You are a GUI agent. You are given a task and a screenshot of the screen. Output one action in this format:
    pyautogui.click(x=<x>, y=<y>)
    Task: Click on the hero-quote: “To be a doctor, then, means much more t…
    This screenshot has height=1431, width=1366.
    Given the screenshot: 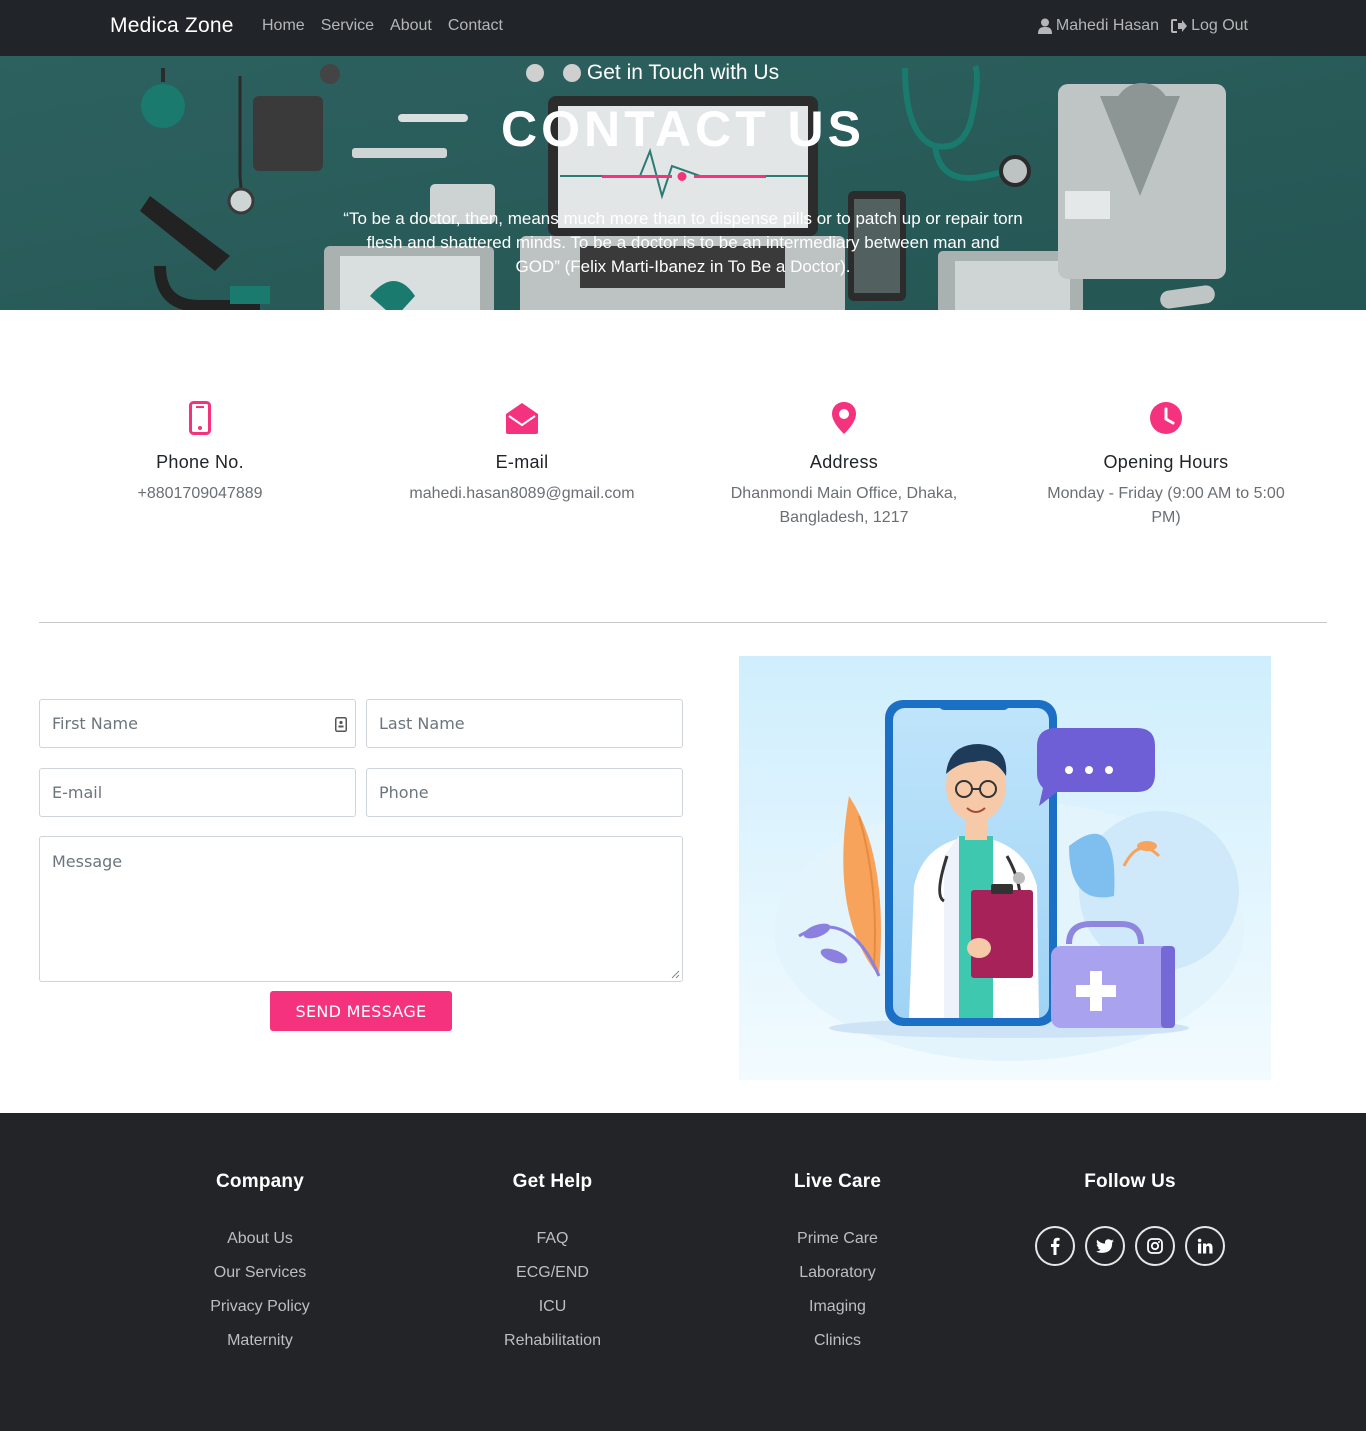 What is the action you would take?
    pyautogui.click(x=683, y=242)
    